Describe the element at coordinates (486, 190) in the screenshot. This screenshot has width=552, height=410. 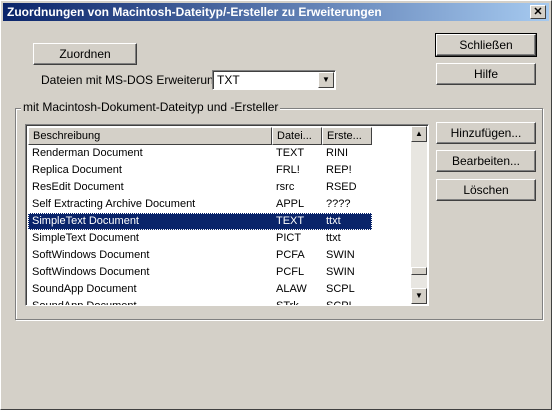
I see `delete-button: Löschen` at that location.